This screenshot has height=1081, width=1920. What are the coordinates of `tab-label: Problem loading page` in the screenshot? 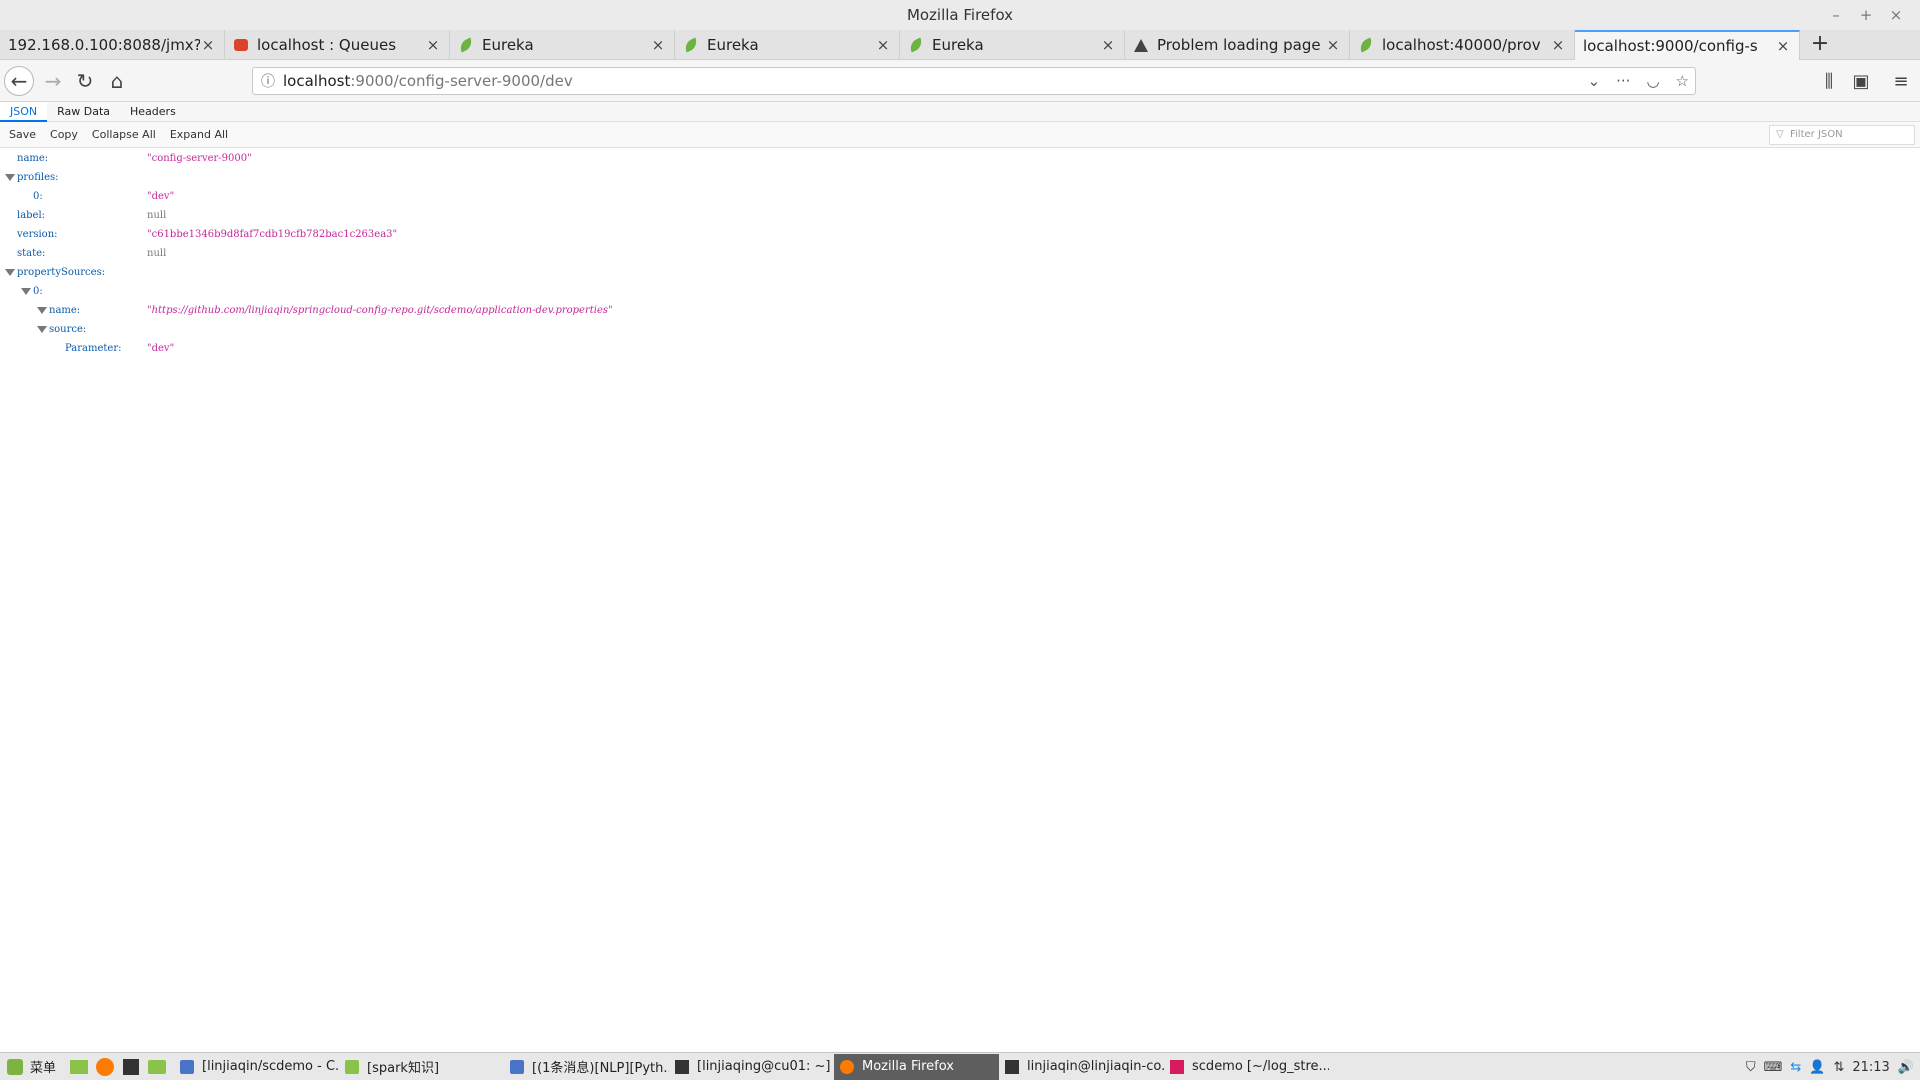 It's located at (1239, 45).